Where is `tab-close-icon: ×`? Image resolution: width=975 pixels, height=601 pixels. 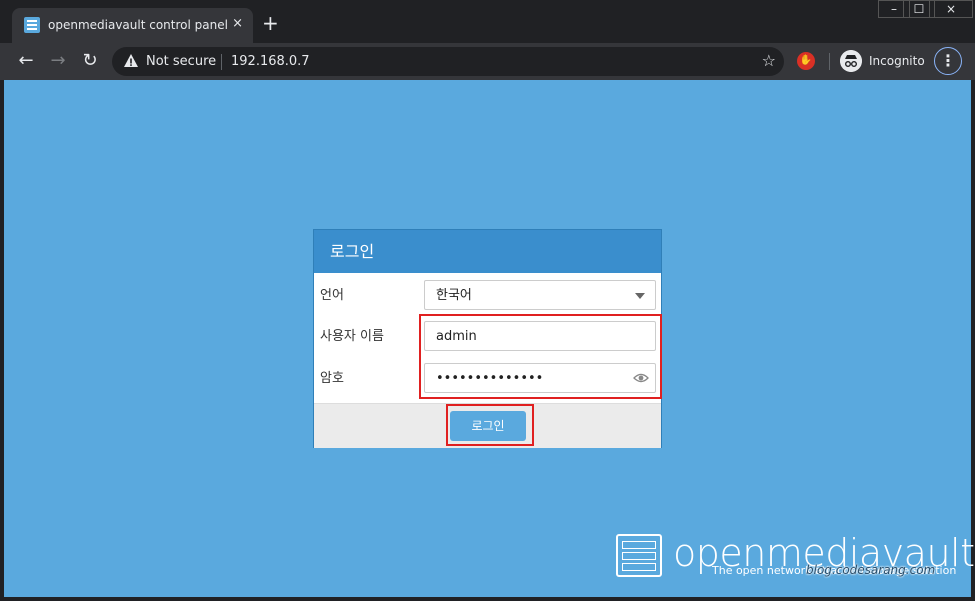
tab-close-icon: × is located at coordinates (237, 24).